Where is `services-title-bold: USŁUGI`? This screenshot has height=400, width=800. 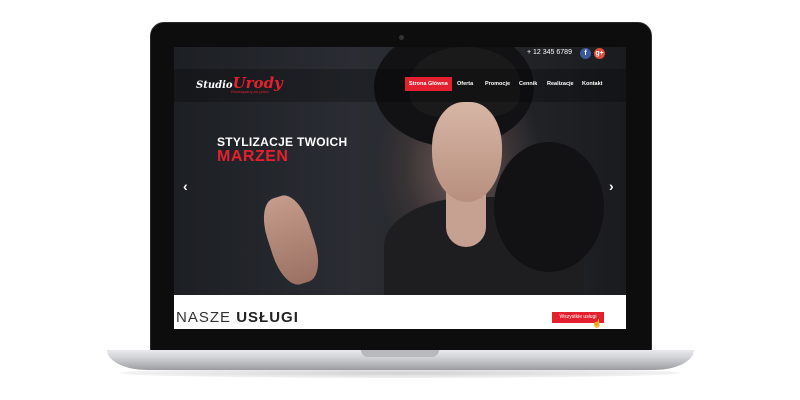
services-title-bold: USŁUGI is located at coordinates (267, 317).